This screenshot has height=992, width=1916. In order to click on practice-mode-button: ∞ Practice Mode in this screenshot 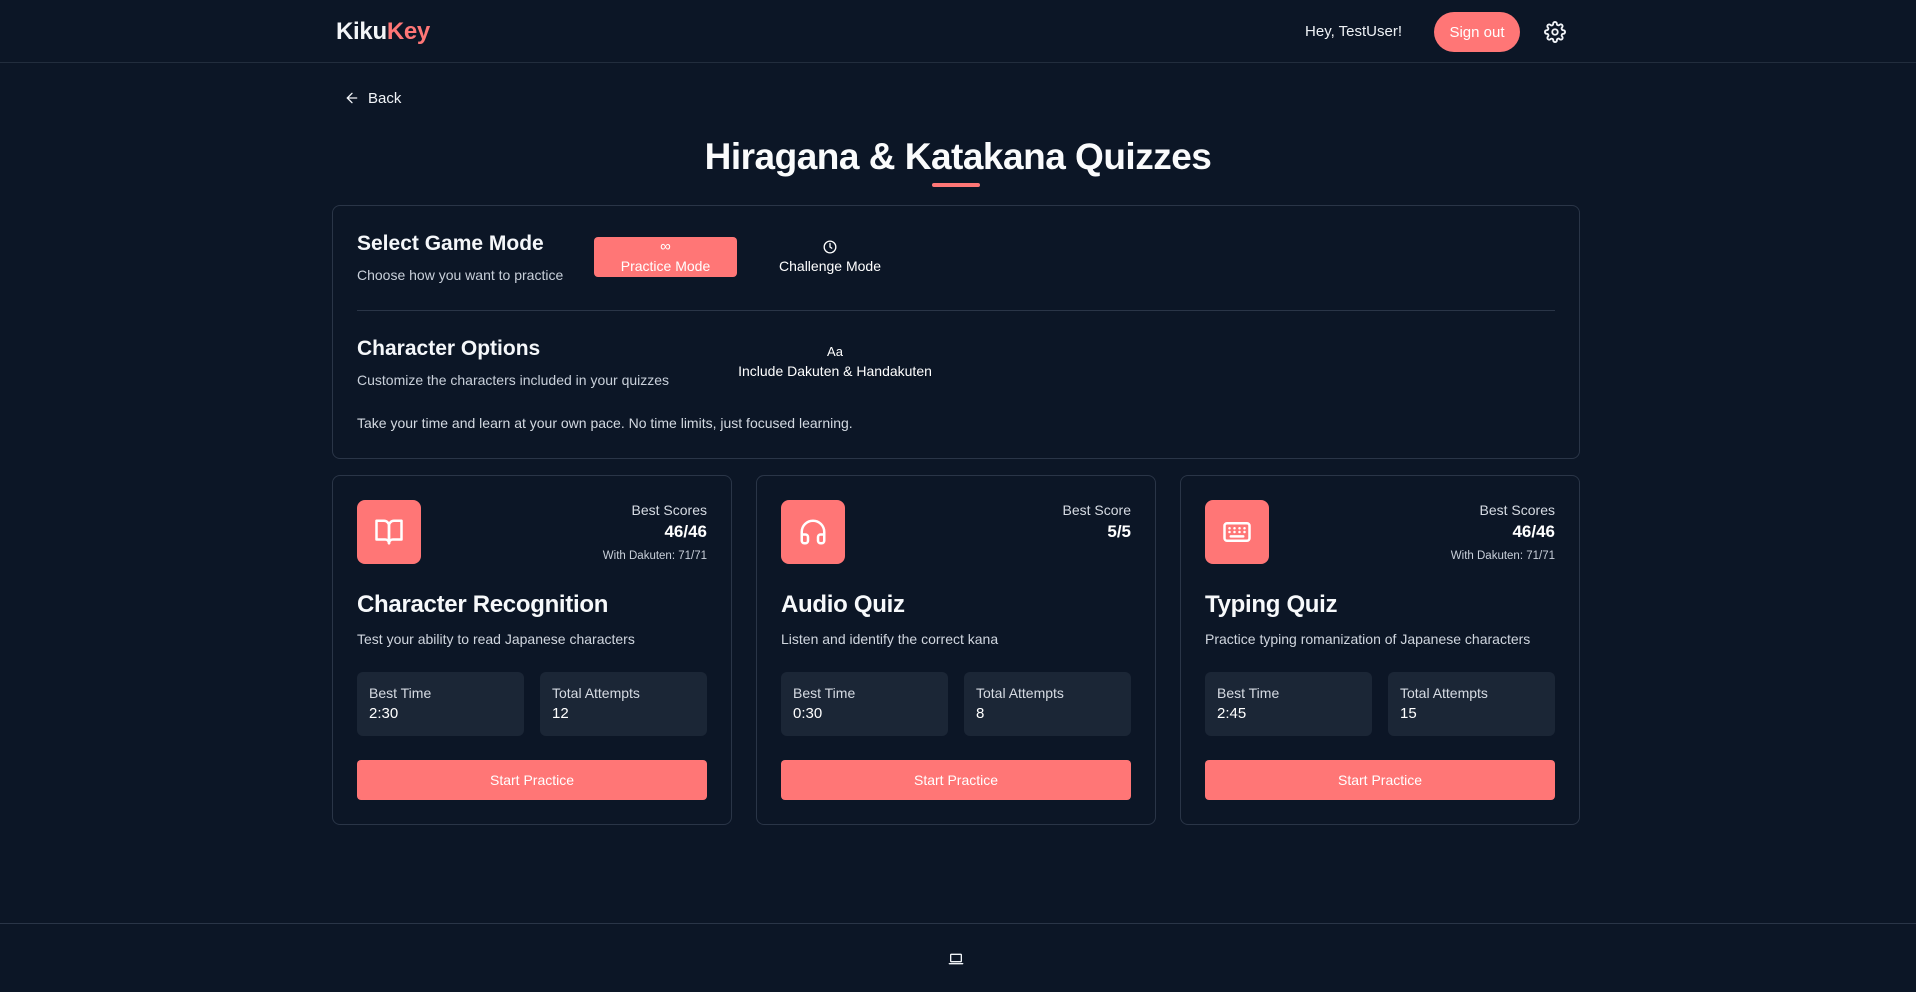, I will do `click(665, 257)`.